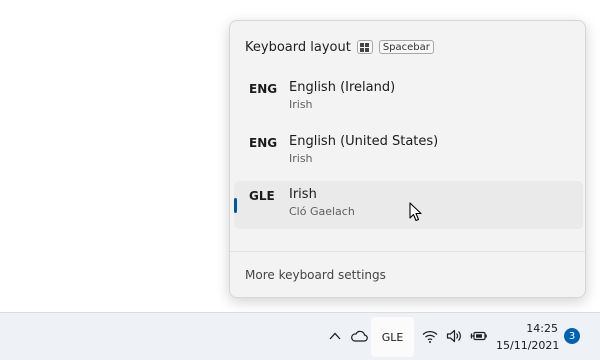 Image resolution: width=600 pixels, height=360 pixels. I want to click on windows-key-icon, so click(364, 47).